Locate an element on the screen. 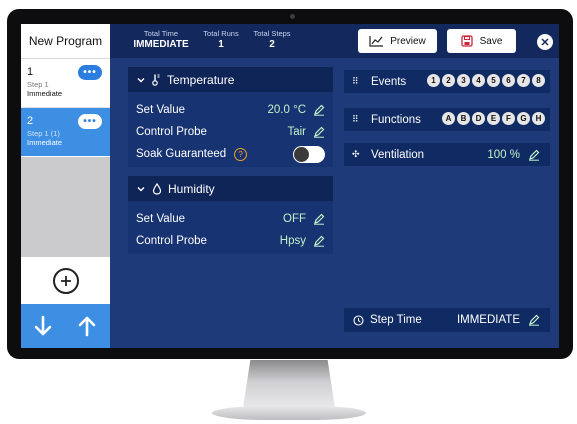 The width and height of the screenshot is (577, 424). monitor-stand-base is located at coordinates (289, 413).